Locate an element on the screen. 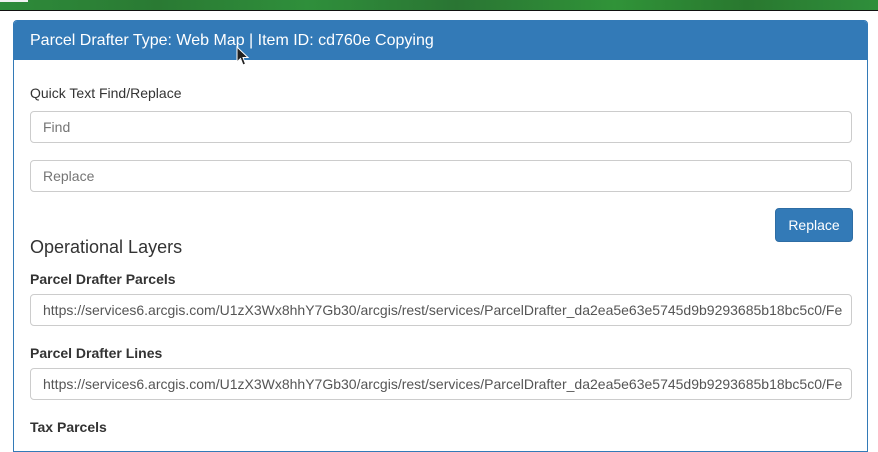  find-replace-label: Quick Text Find/Replace is located at coordinates (106, 93).